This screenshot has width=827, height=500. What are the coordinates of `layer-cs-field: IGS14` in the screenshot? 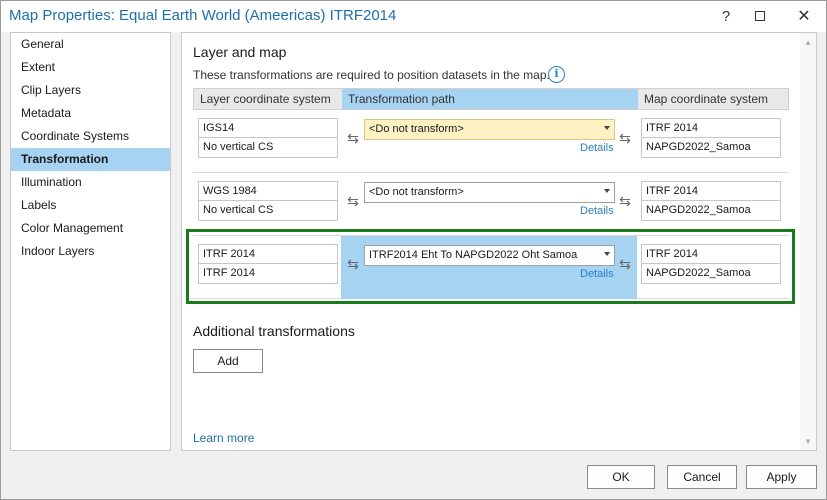 It's located at (268, 128).